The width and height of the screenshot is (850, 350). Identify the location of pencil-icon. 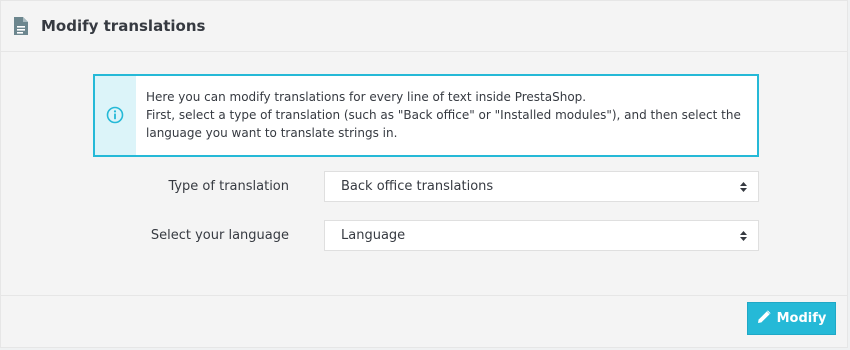
(764, 318).